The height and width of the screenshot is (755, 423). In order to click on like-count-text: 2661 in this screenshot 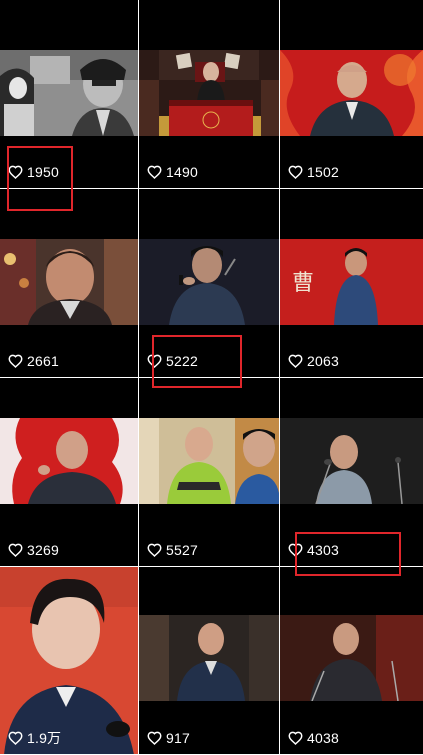, I will do `click(43, 361)`.